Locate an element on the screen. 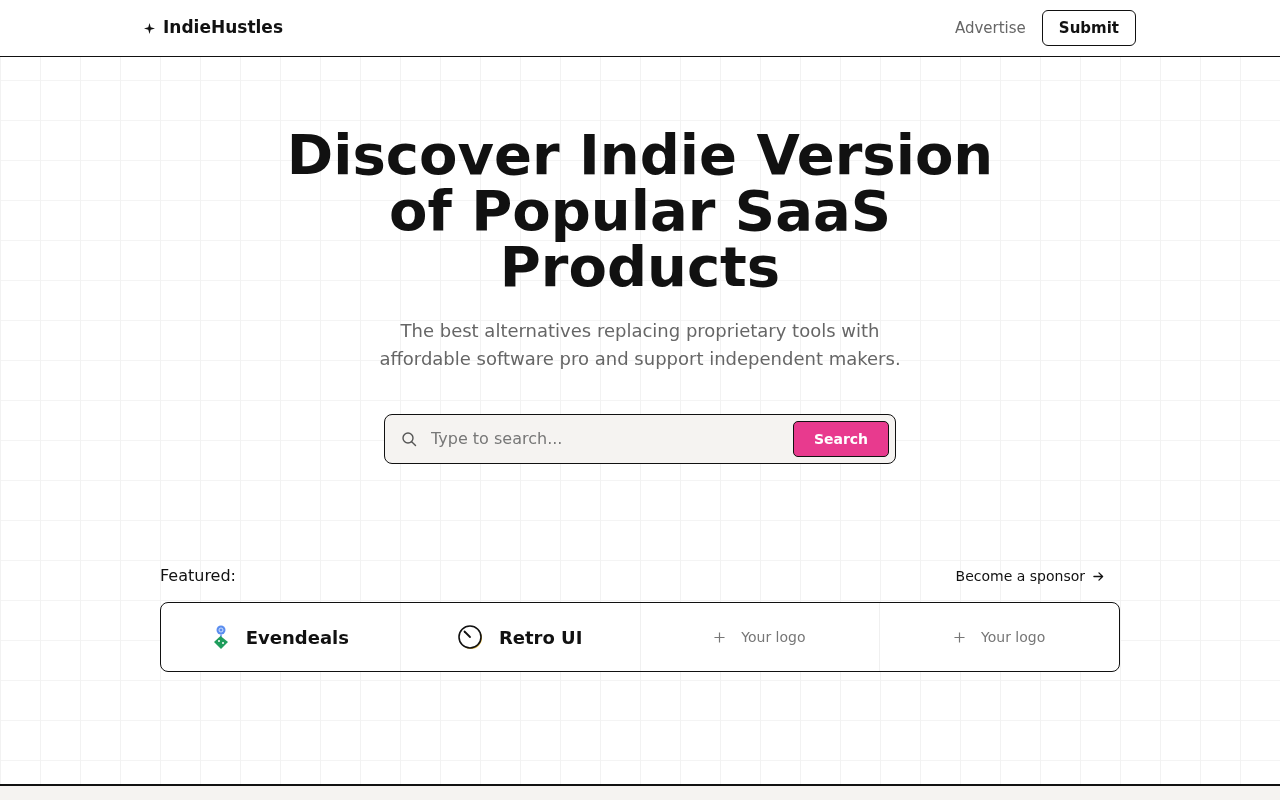 This screenshot has height=800, width=1280. search-field: Type to search... Search is located at coordinates (640, 439).